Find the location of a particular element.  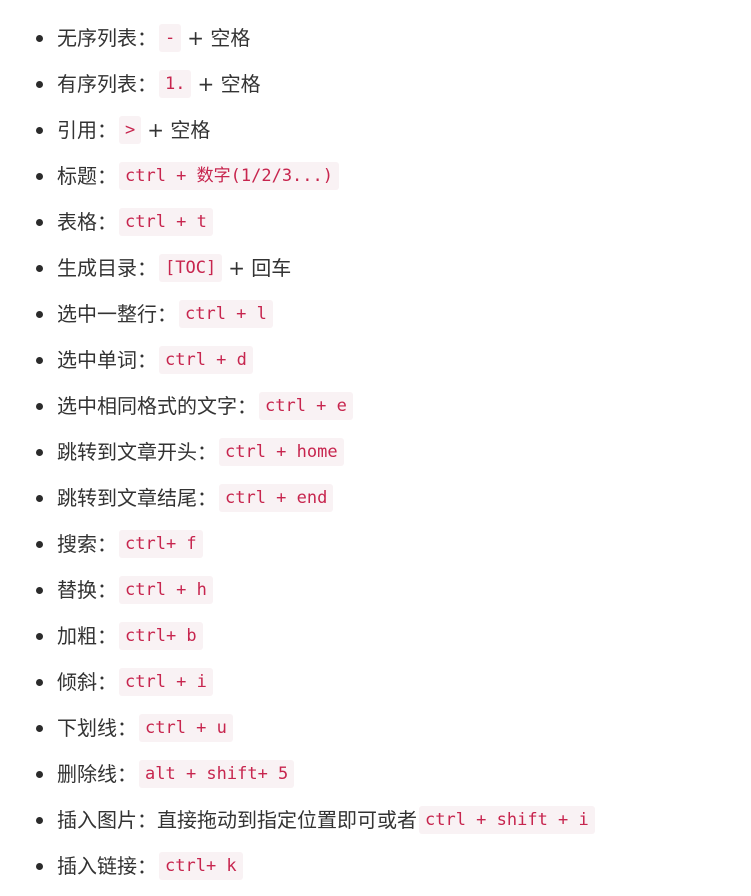

inline-code: [TOC] is located at coordinates (191, 268).